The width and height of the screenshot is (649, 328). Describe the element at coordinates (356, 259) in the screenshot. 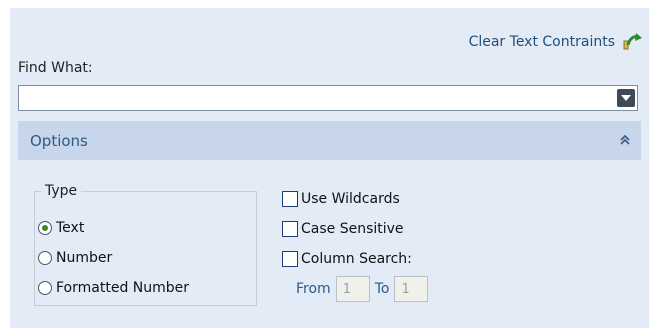

I see `checkbox-label: Column Search:` at that location.